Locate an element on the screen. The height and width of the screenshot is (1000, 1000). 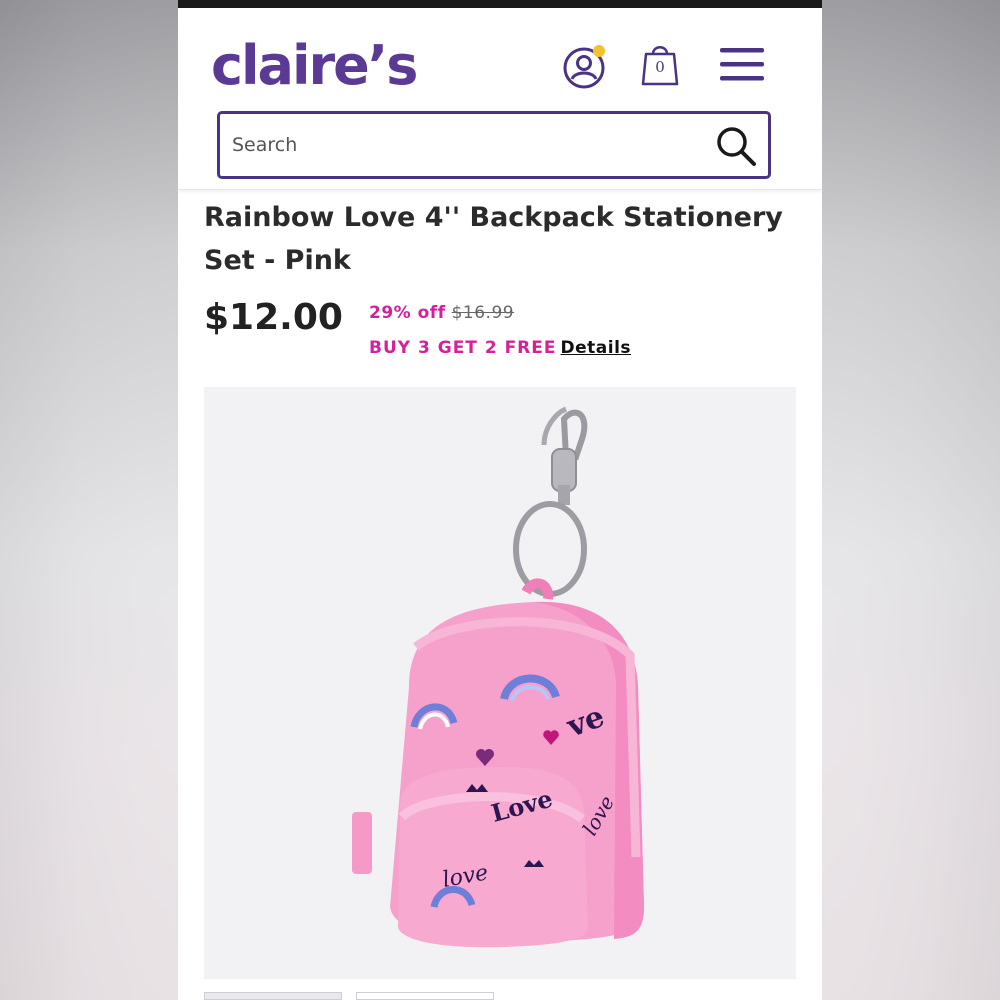
promo-offer: BUY 3 GET 2 FREE is located at coordinates (463, 348).